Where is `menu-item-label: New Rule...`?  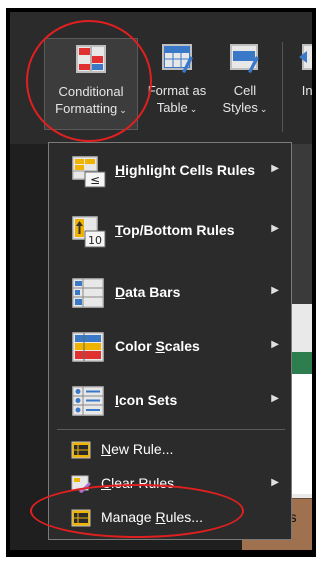
menu-item-label: New Rule... is located at coordinates (137, 449).